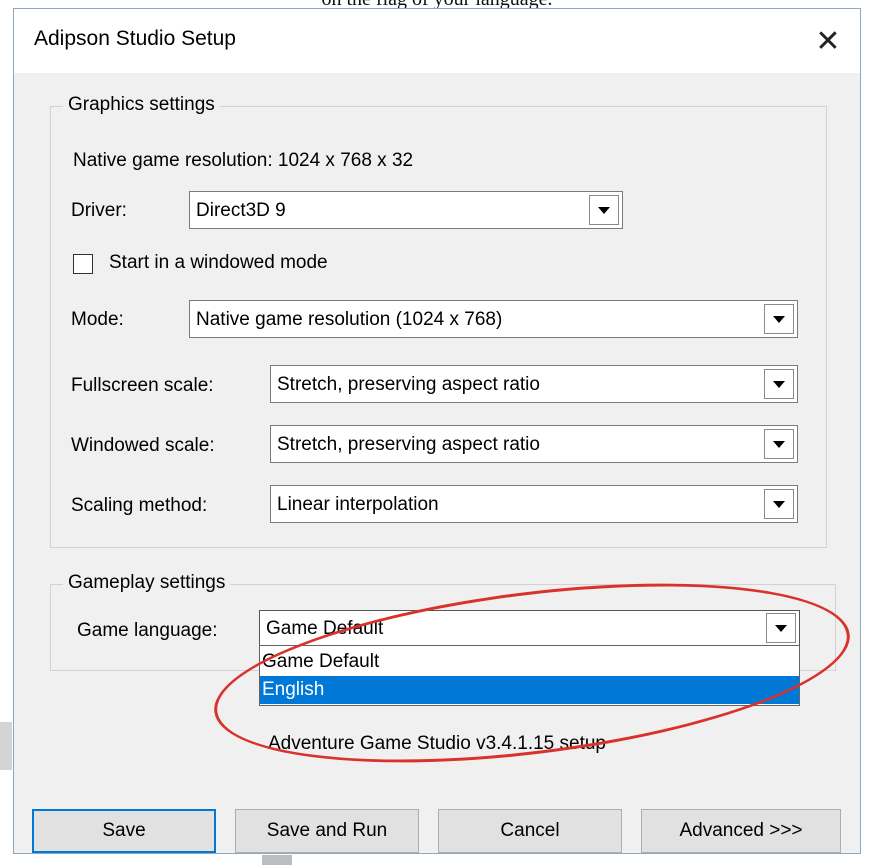 This screenshot has width=874, height=865. Describe the element at coordinates (147, 583) in the screenshot. I see `gameplay-settings-label: Gameplay settings` at that location.